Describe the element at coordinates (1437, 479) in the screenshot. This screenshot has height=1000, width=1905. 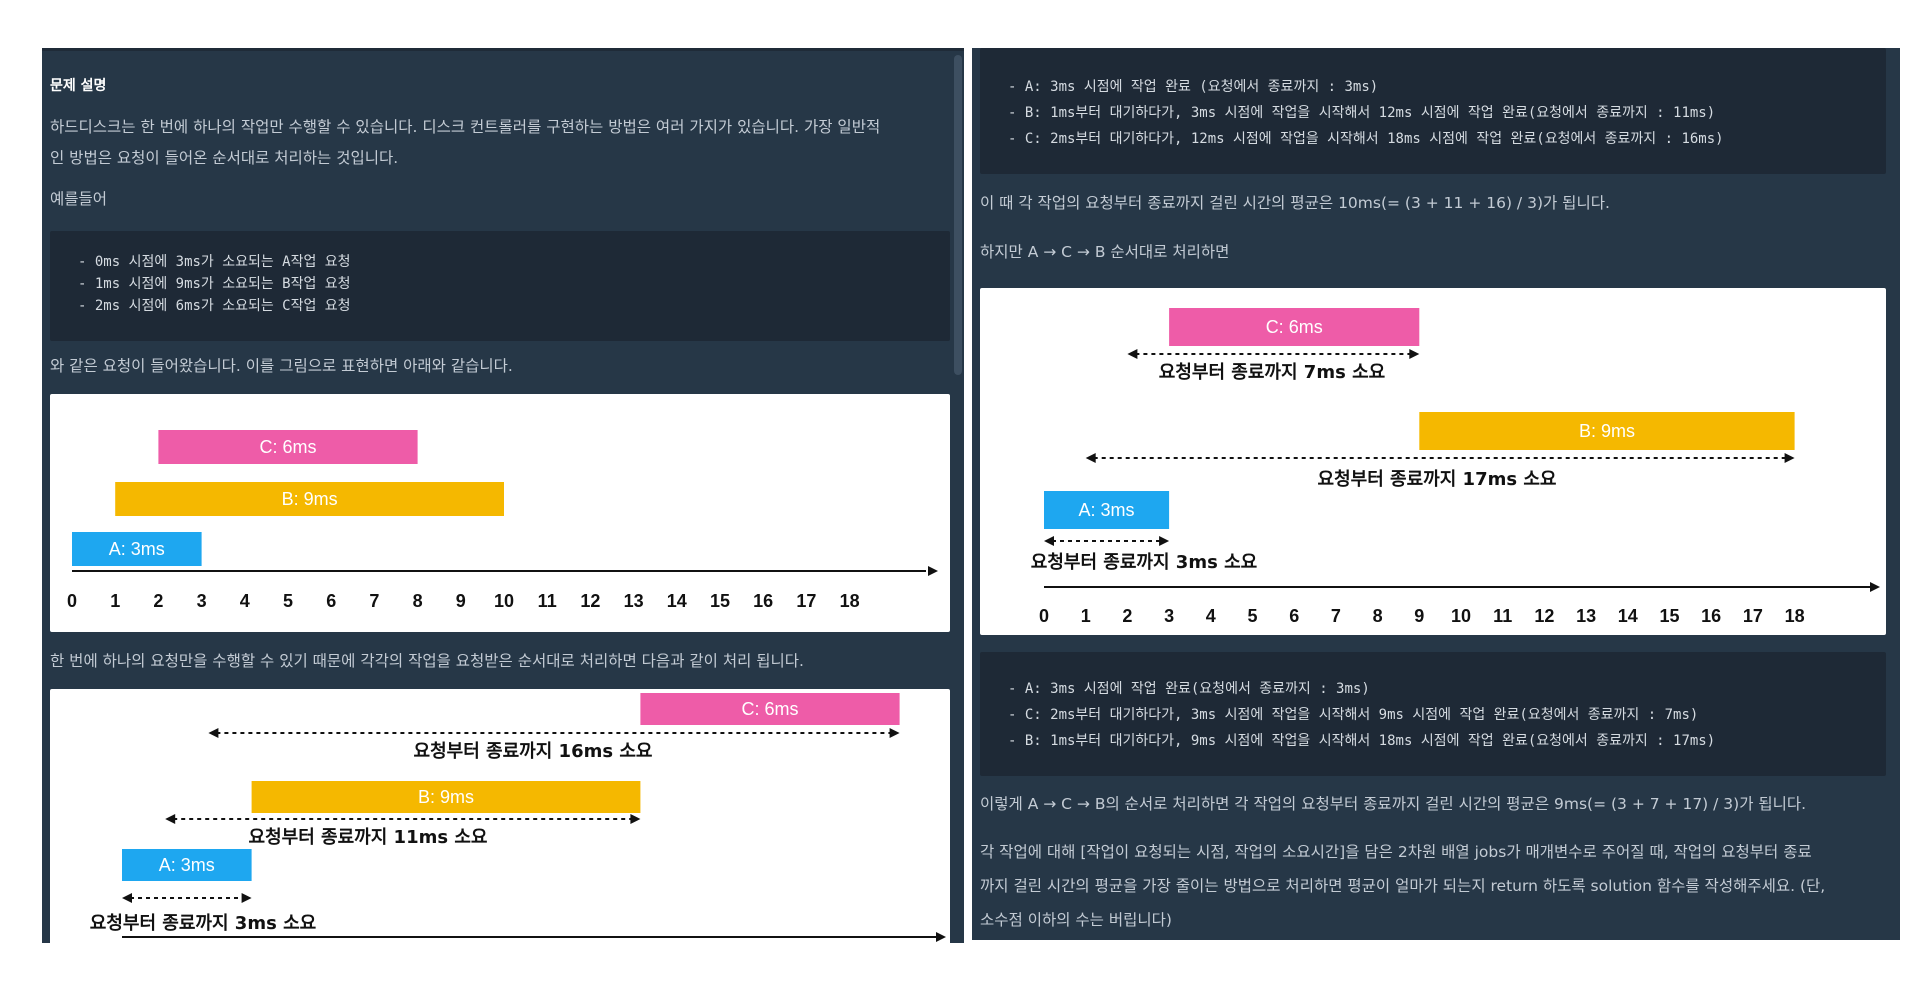
I see `span-label: 요청부터 종료까지 17ms 소요` at that location.